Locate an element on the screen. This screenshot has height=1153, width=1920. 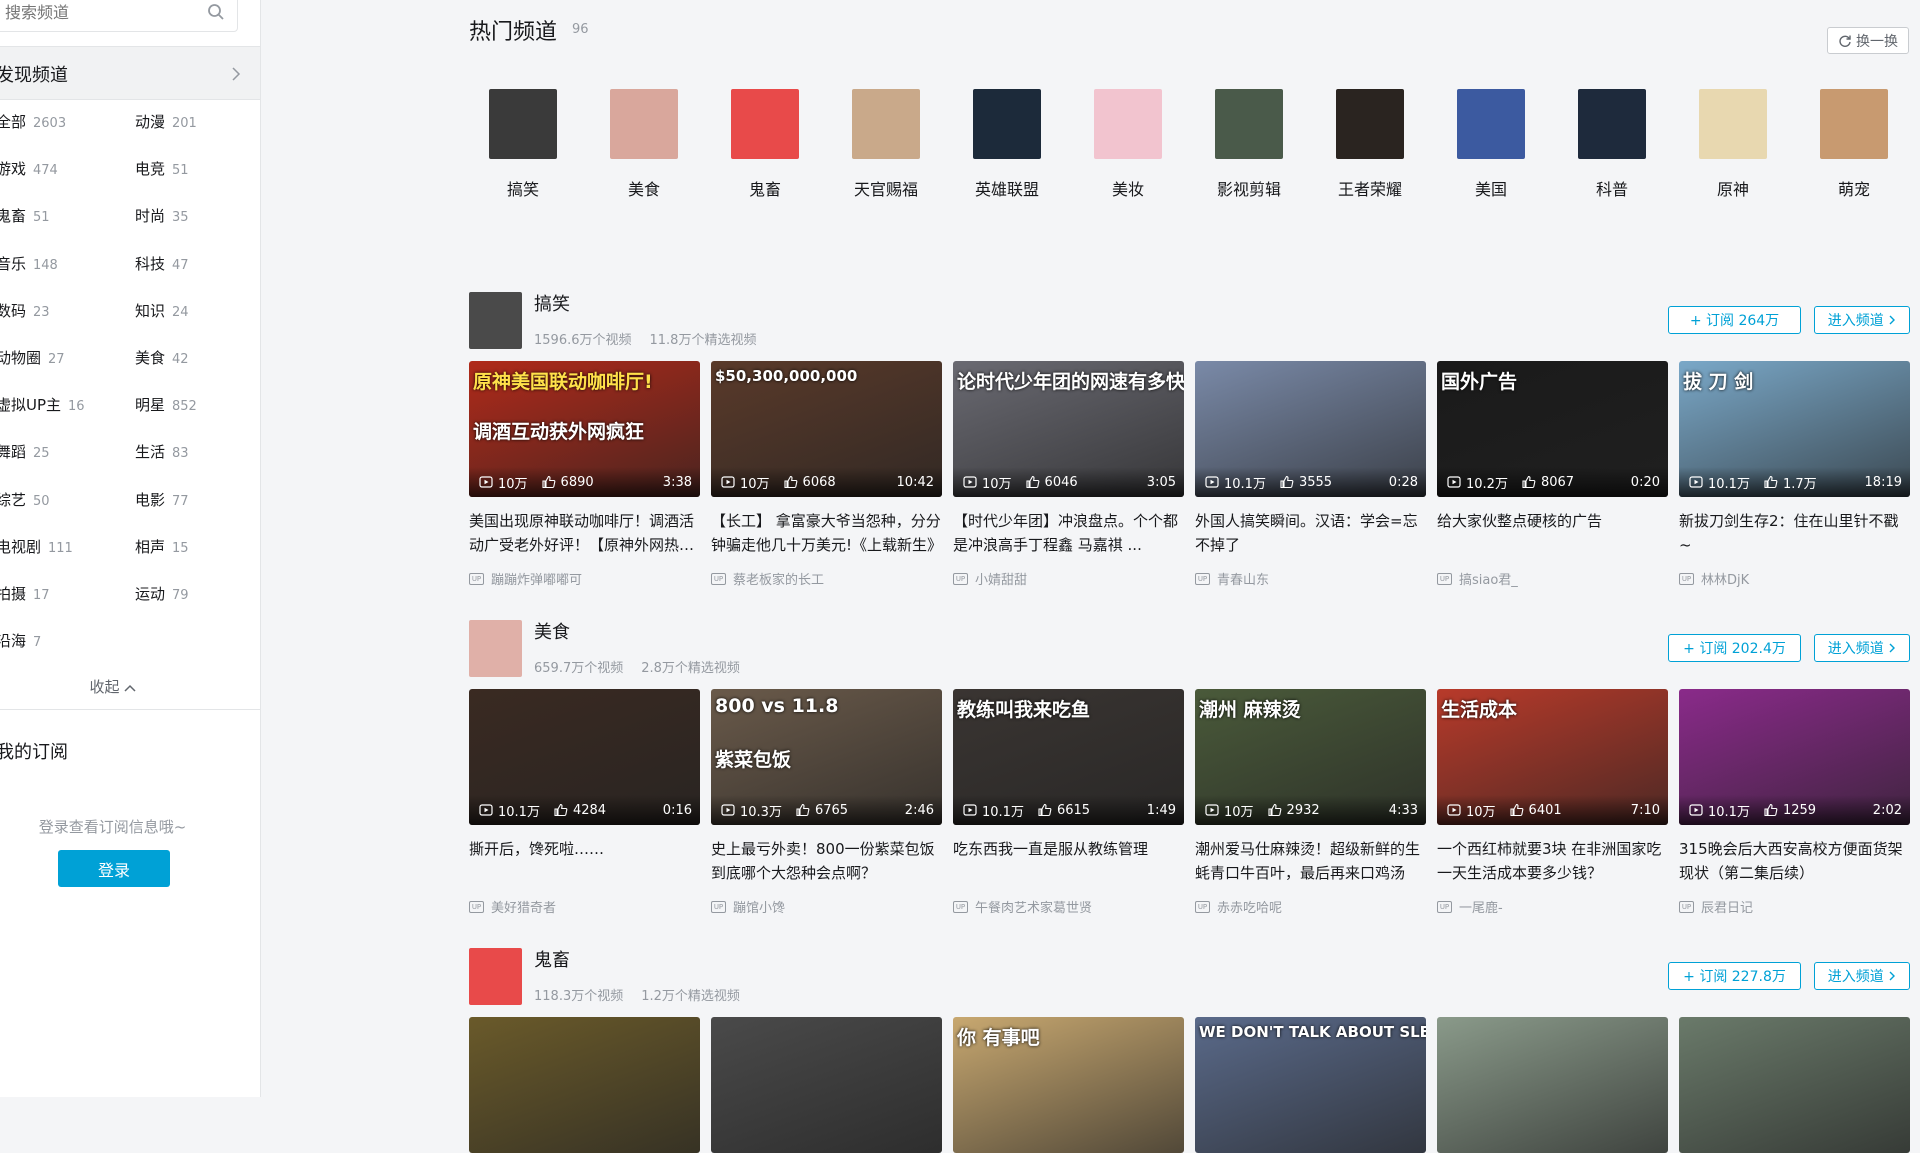
category-item: 明星 852 is located at coordinates (166, 404).